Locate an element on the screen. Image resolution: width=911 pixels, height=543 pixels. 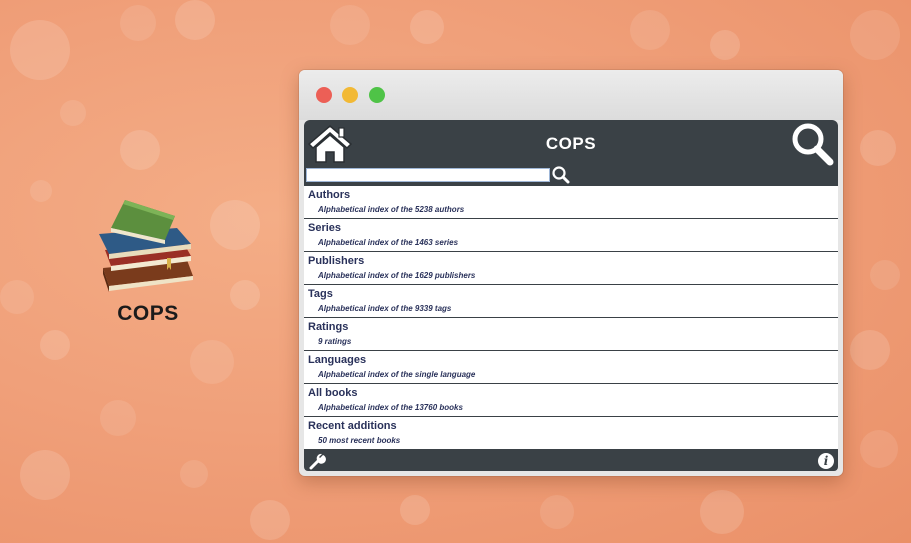
app-header: COPS is located at coordinates (571, 153).